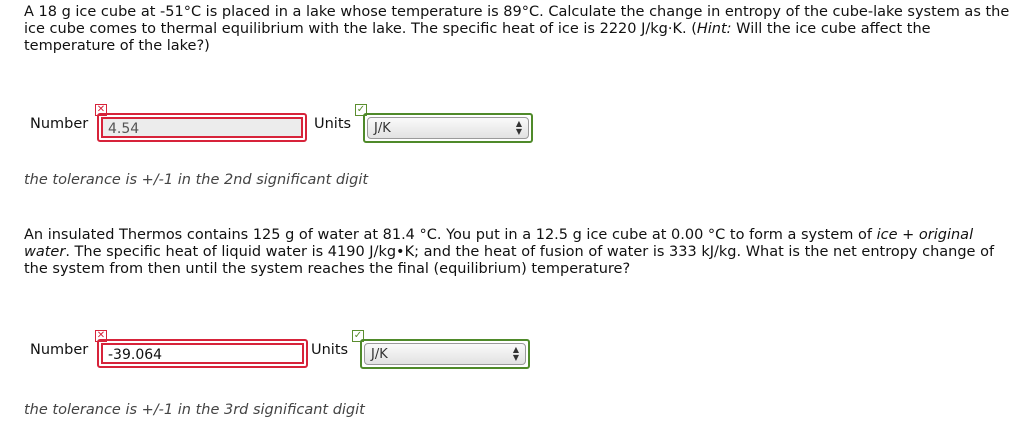 Image resolution: width=1024 pixels, height=428 pixels. I want to click on answer-row-1: Number ✕ 4.54 Units ✓ J/K ▲ ▼, so click(324, 126).